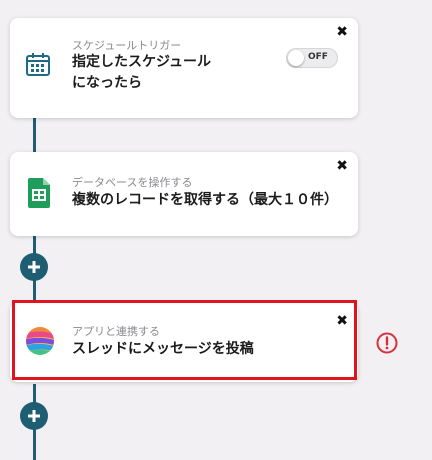 The height and width of the screenshot is (460, 432). What do you see at coordinates (132, 182) in the screenshot?
I see `step-subtitle: データベースを操作する` at bounding box center [132, 182].